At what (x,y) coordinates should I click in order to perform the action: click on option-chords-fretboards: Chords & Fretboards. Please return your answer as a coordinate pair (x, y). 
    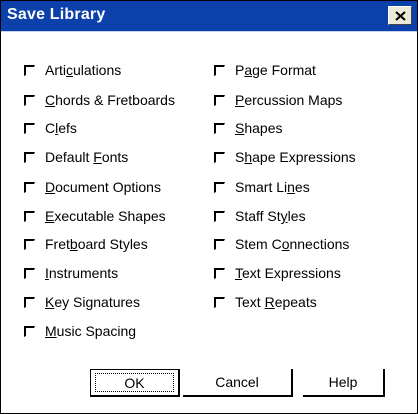
    Looking at the image, I should click on (99, 100).